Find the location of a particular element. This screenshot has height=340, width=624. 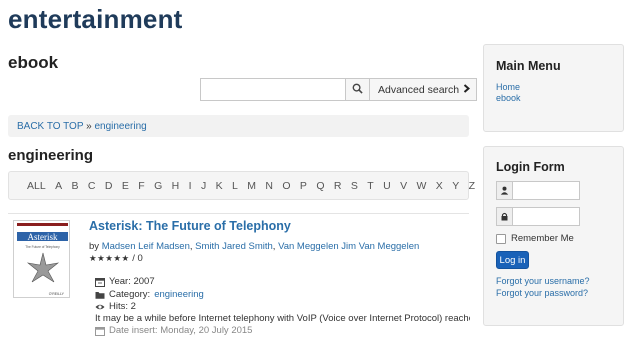

hits-text: Hits: 2 is located at coordinates (122, 306).